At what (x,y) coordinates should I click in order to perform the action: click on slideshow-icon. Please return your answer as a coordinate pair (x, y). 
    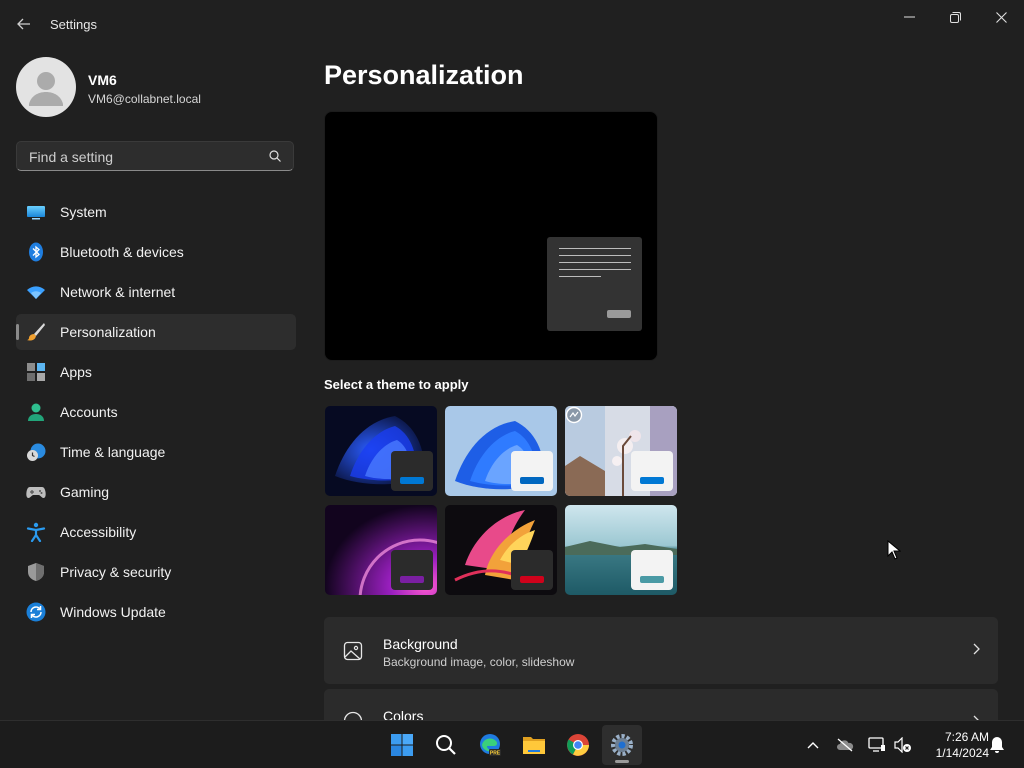
    Looking at the image, I should click on (574, 415).